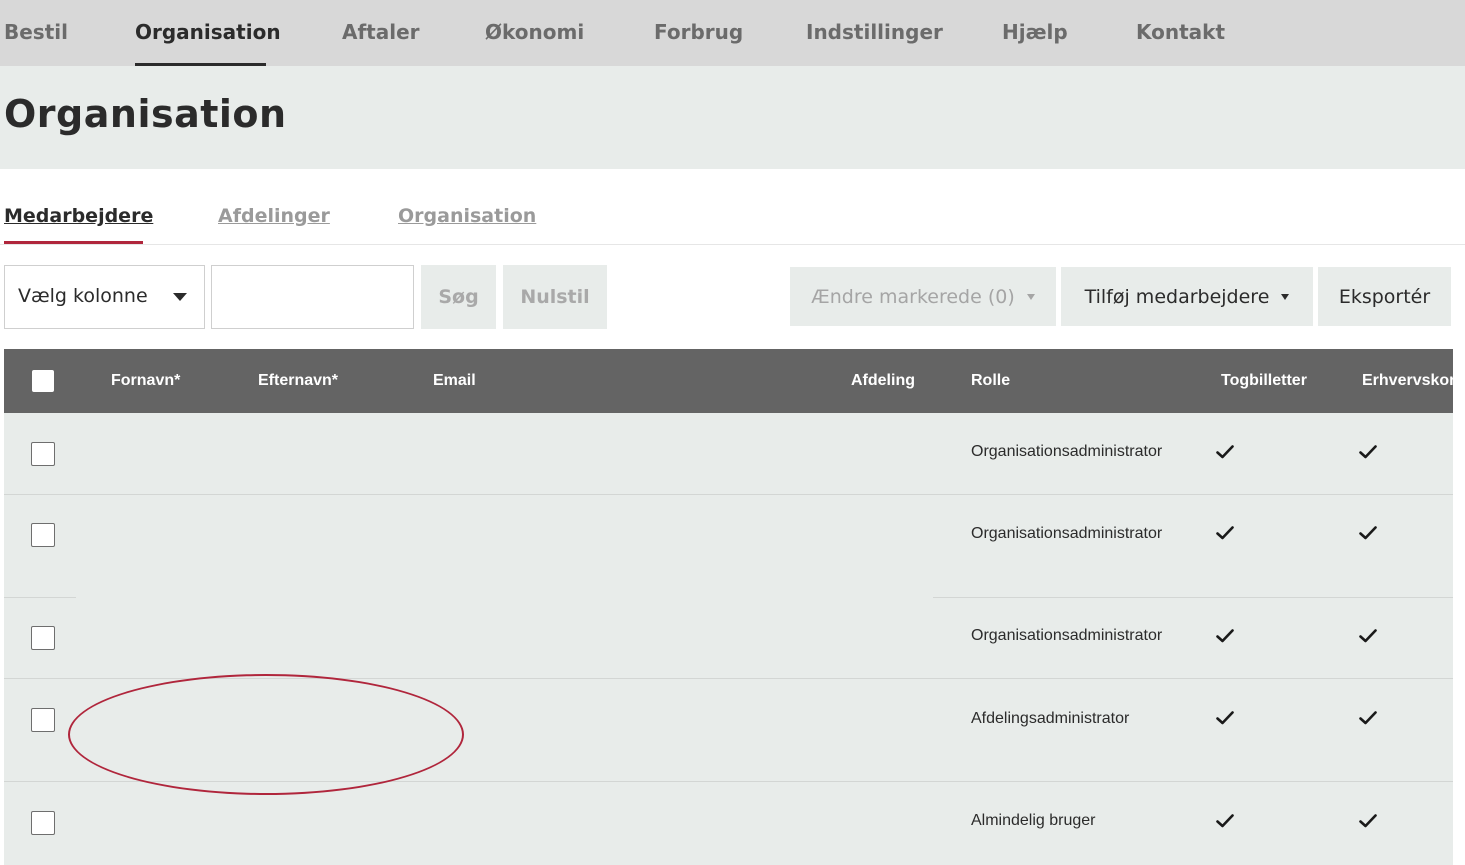 This screenshot has height=865, width=1465. I want to click on column-header-business-card: Erhvervskor, so click(1407, 381).